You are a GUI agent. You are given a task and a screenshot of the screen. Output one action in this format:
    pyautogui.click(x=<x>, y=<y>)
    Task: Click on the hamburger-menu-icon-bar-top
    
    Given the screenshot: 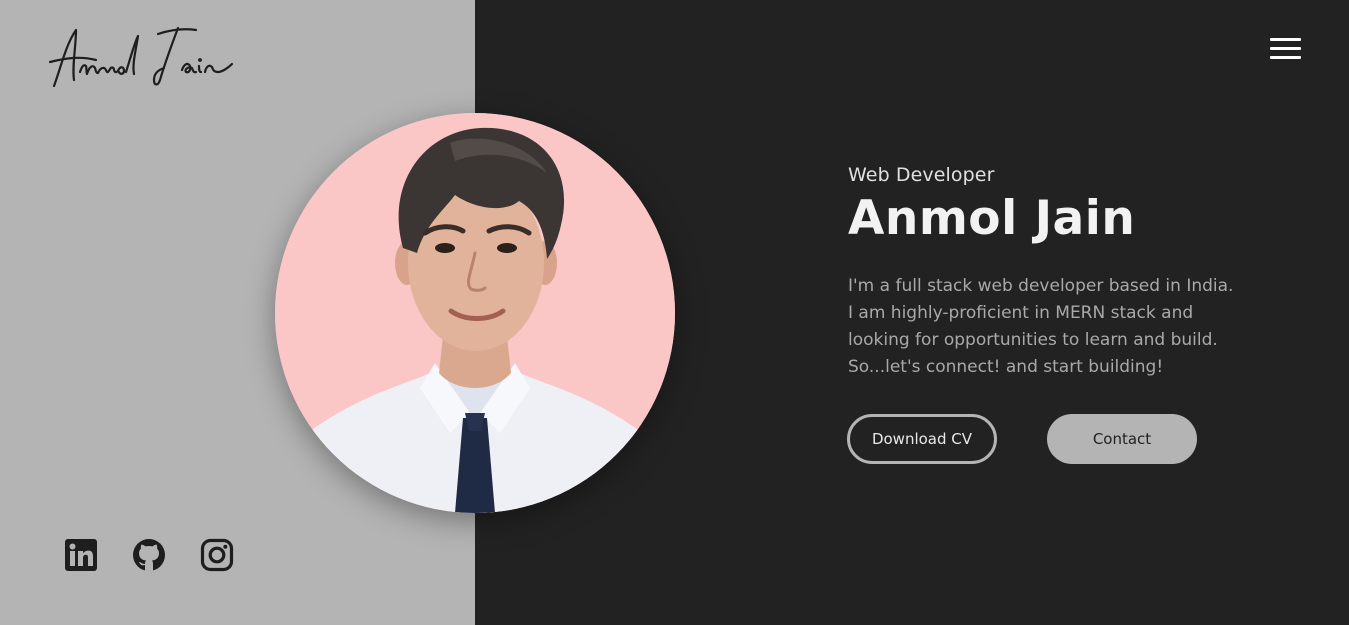 What is the action you would take?
    pyautogui.click(x=1285, y=39)
    